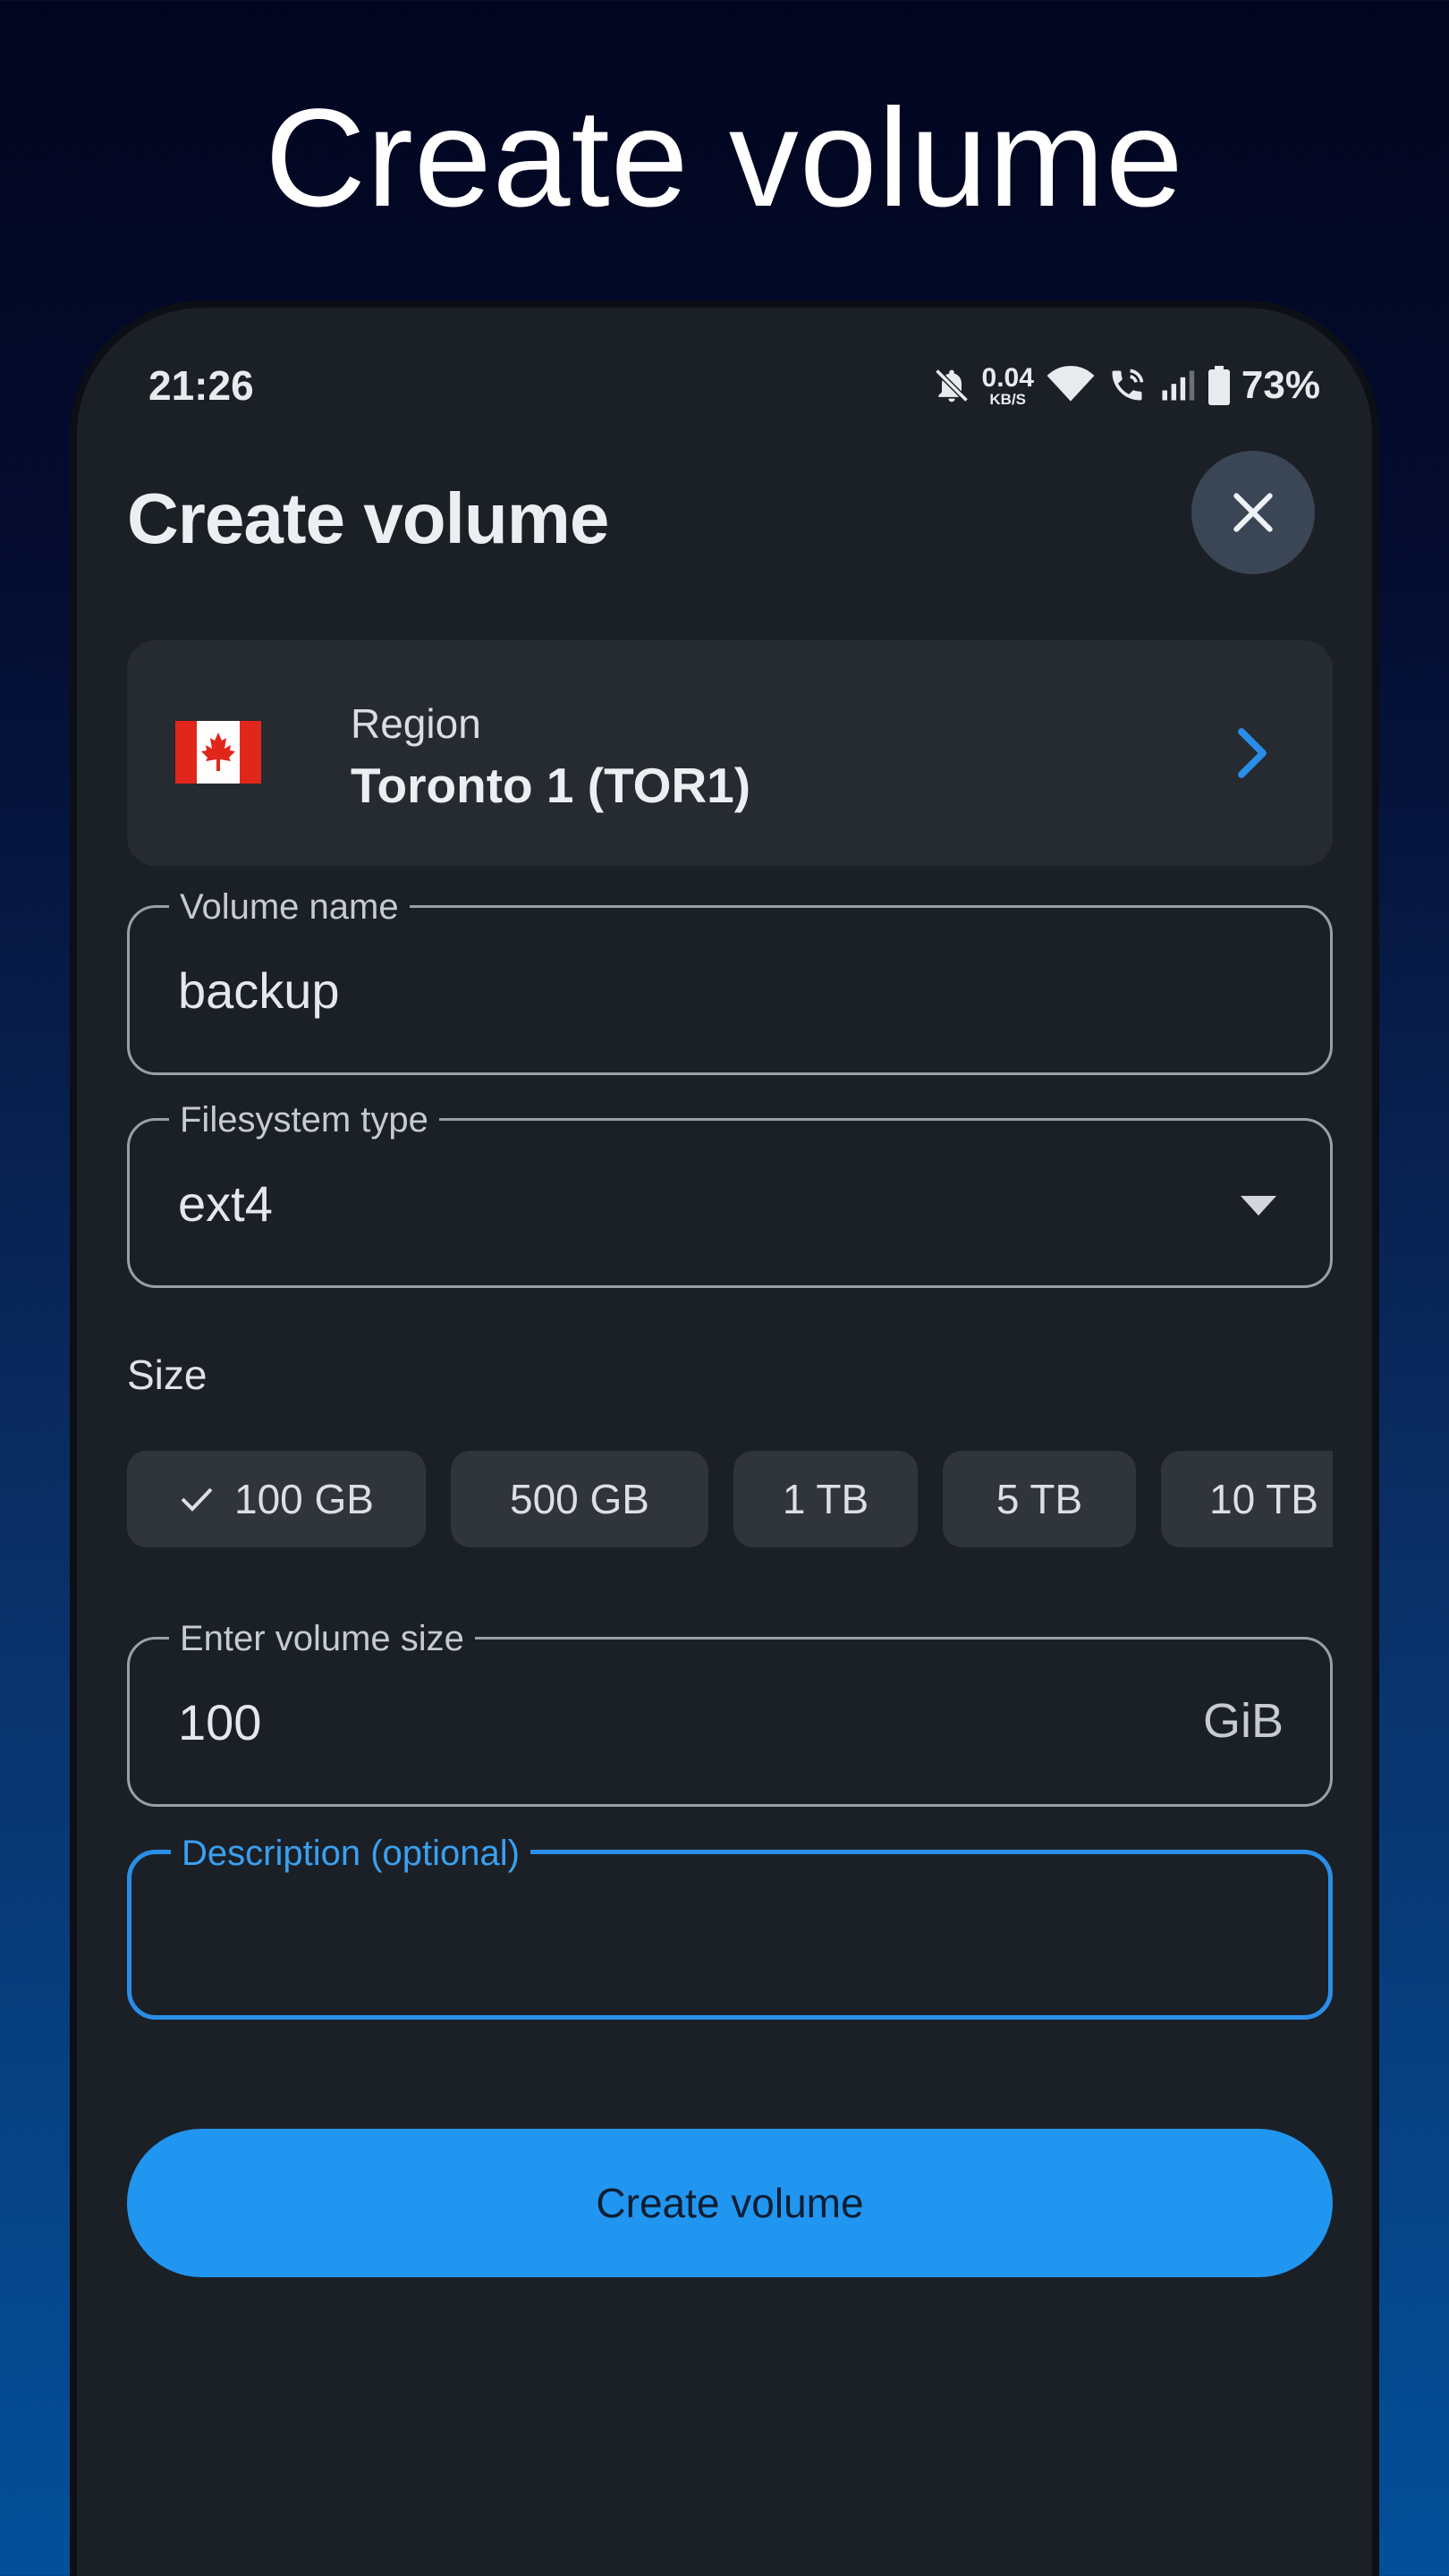 The image size is (1449, 2576). I want to click on size-chip-5tb: 5 TB, so click(1039, 1499).